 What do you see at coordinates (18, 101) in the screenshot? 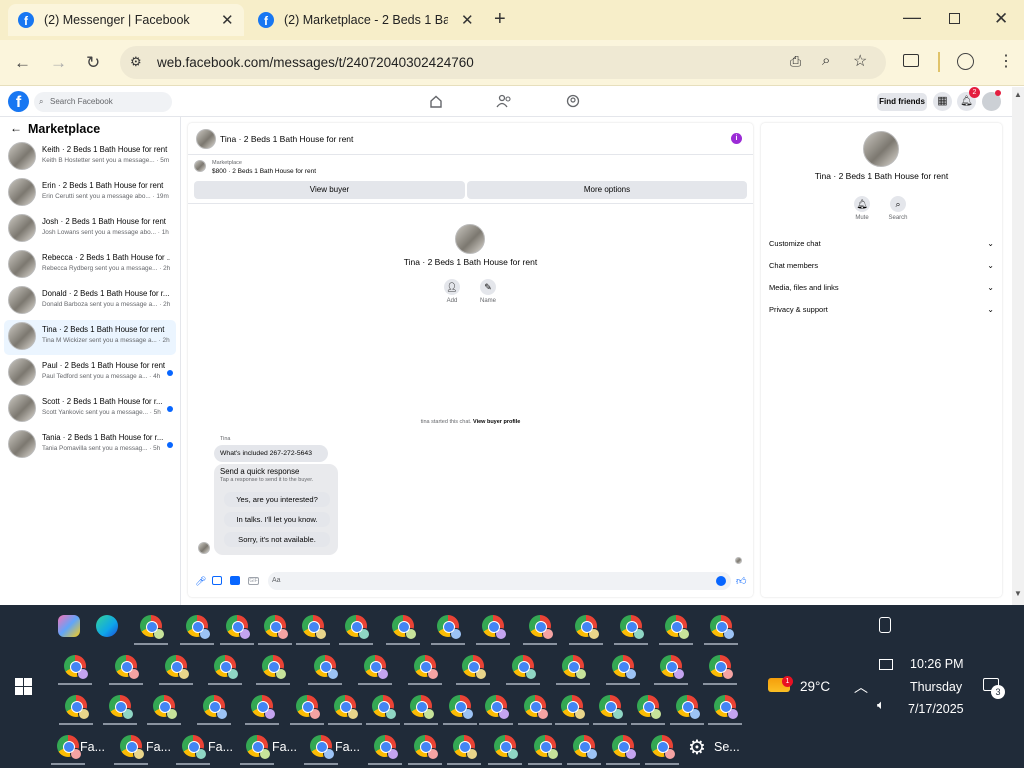
I see `facebook-logo-icon: f` at bounding box center [18, 101].